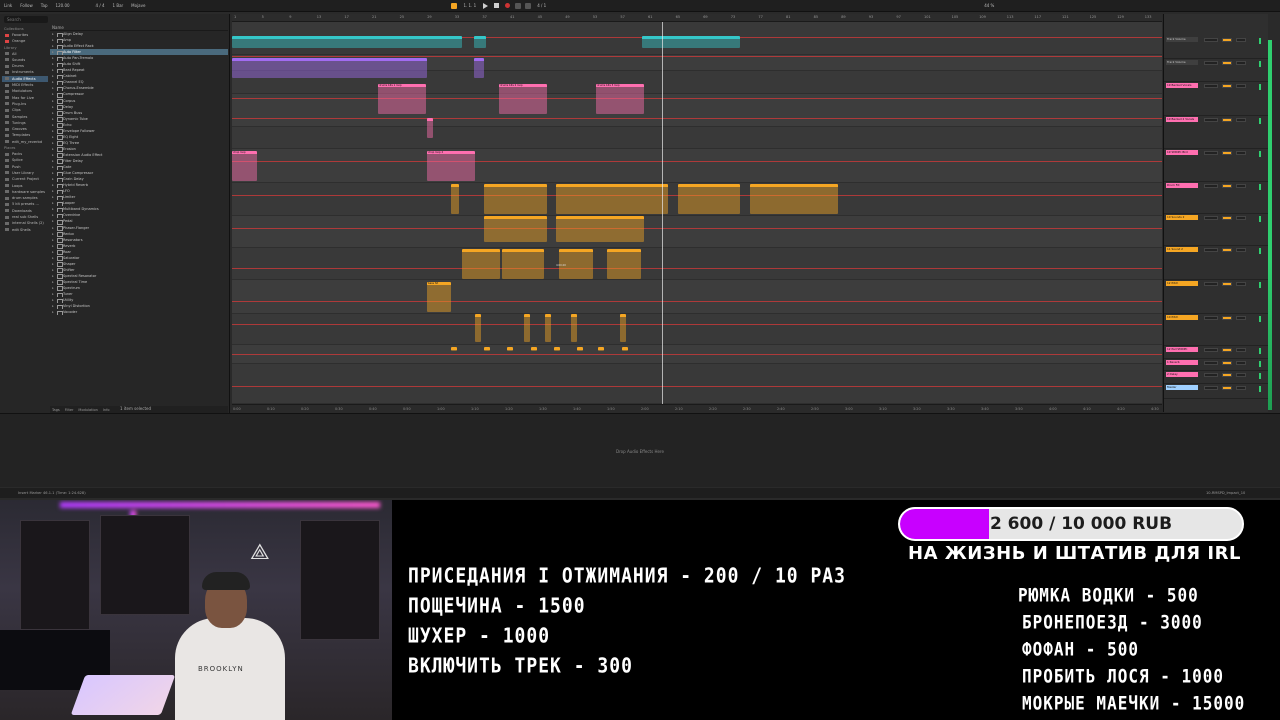 The height and width of the screenshot is (720, 1280). I want to click on browser-footer-tab: Filter, so click(69, 410).